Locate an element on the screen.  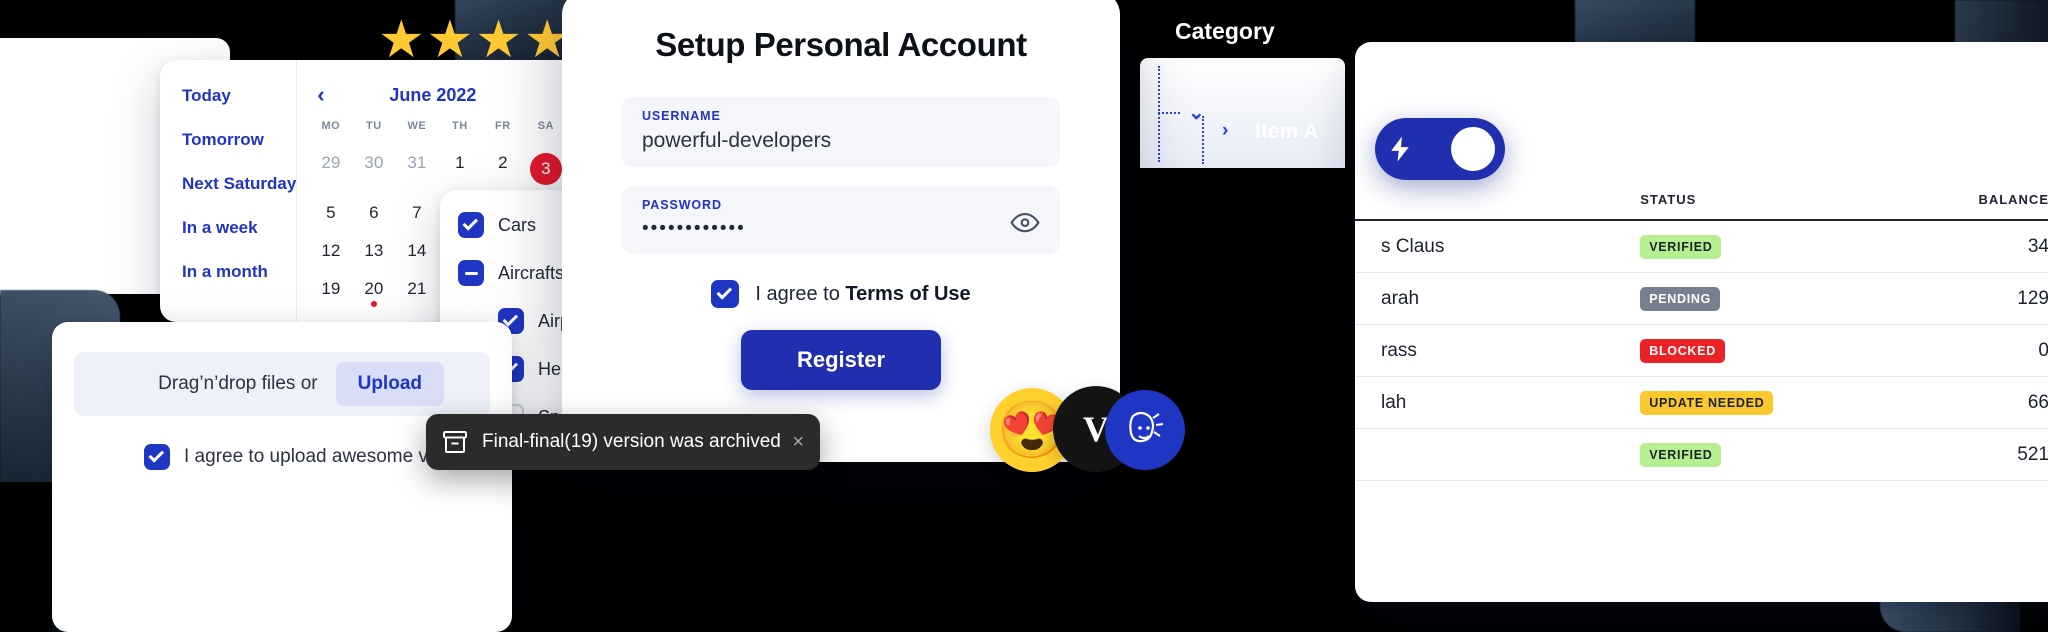
cell-status: BLOCKED is located at coordinates (1754, 350).